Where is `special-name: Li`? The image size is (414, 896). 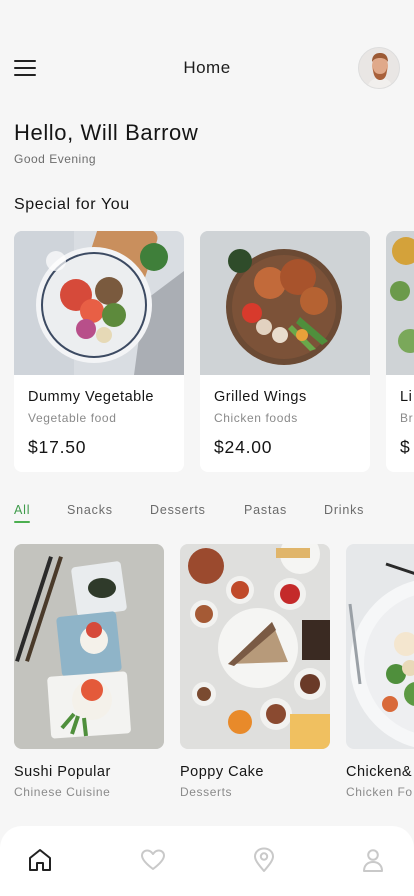 special-name: Li is located at coordinates (406, 397).